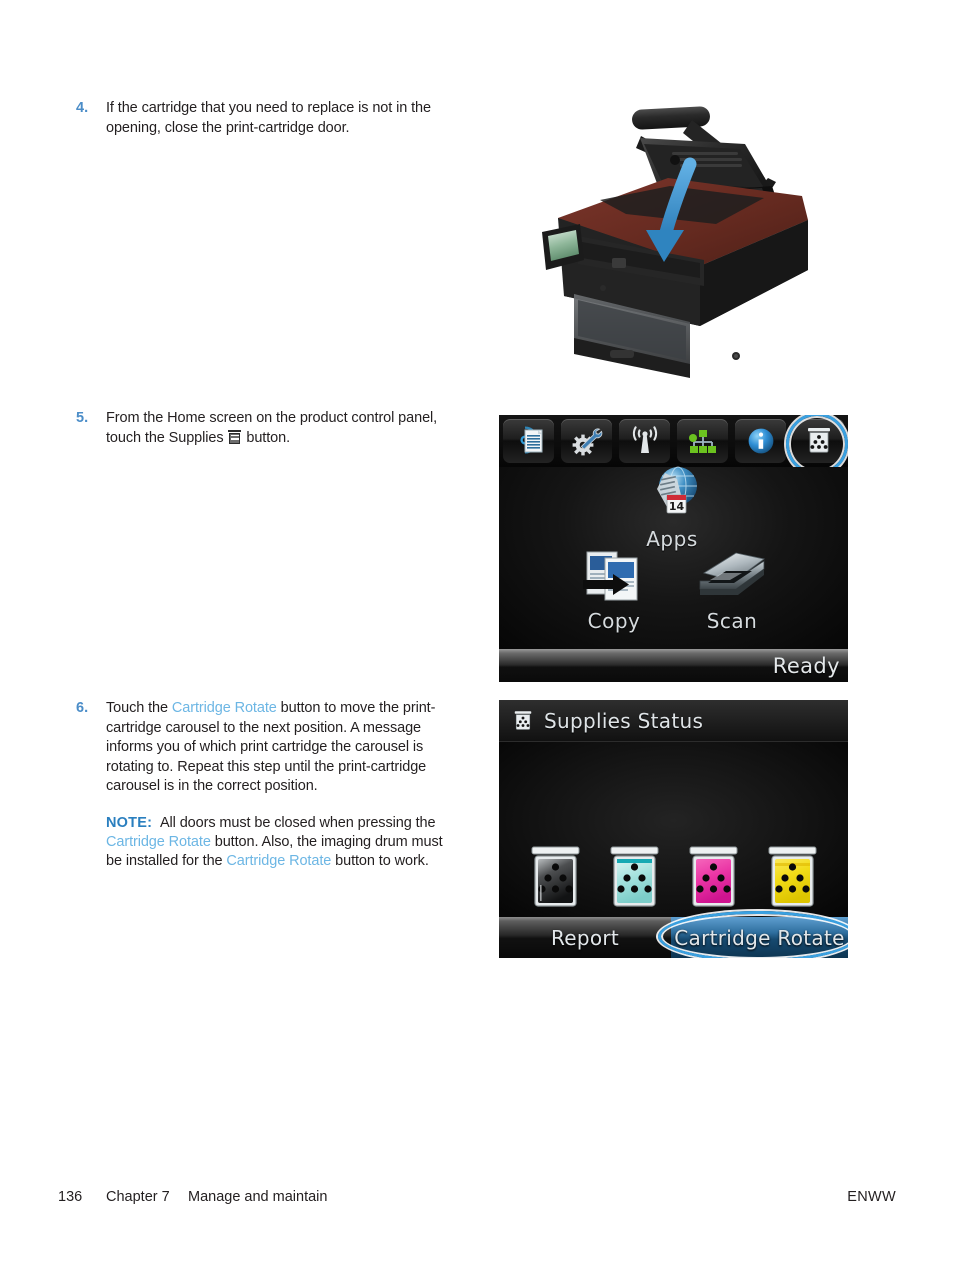 This screenshot has height=1270, width=954. Describe the element at coordinates (673, 441) in the screenshot. I see `home-toolbar` at that location.